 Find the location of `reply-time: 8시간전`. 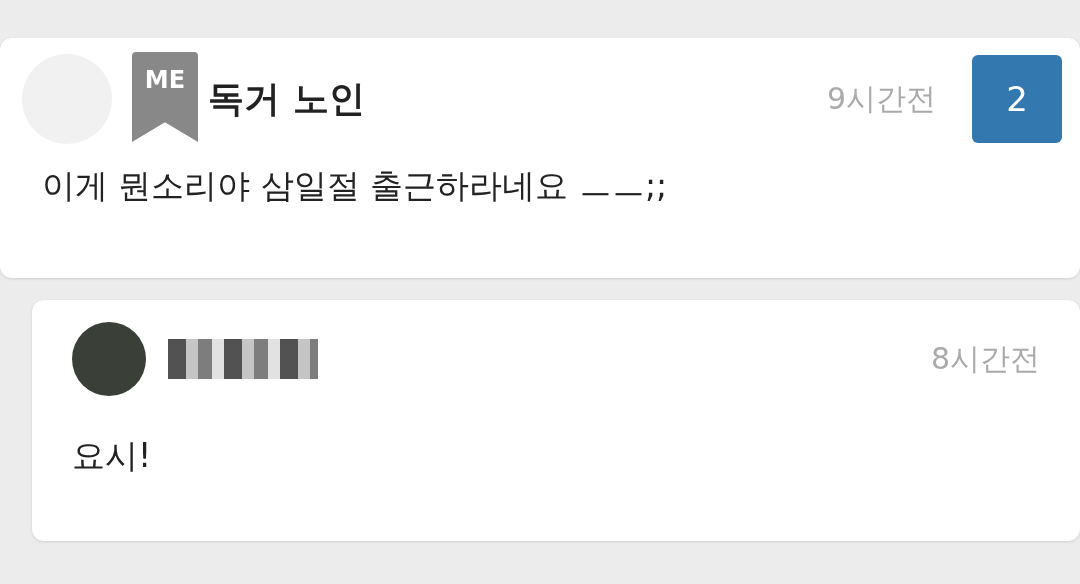

reply-time: 8시간전 is located at coordinates (985, 358).